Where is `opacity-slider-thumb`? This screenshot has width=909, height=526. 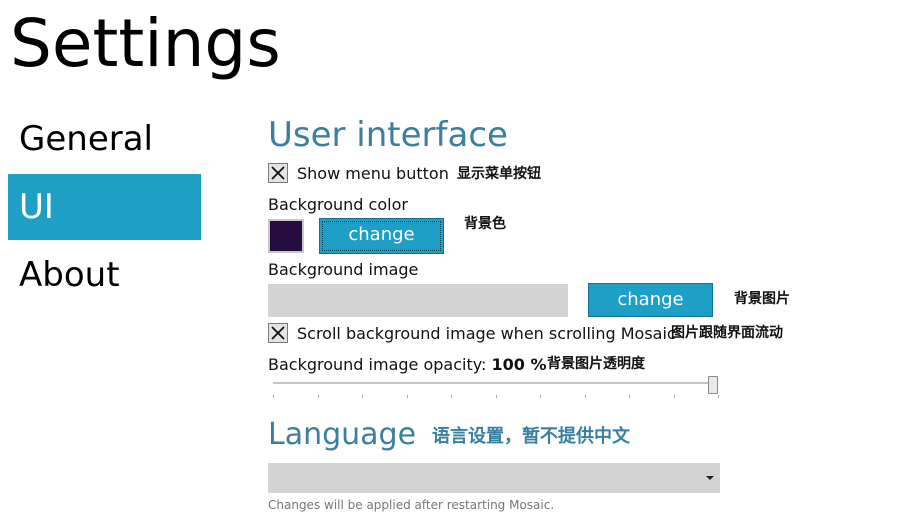 opacity-slider-thumb is located at coordinates (713, 385).